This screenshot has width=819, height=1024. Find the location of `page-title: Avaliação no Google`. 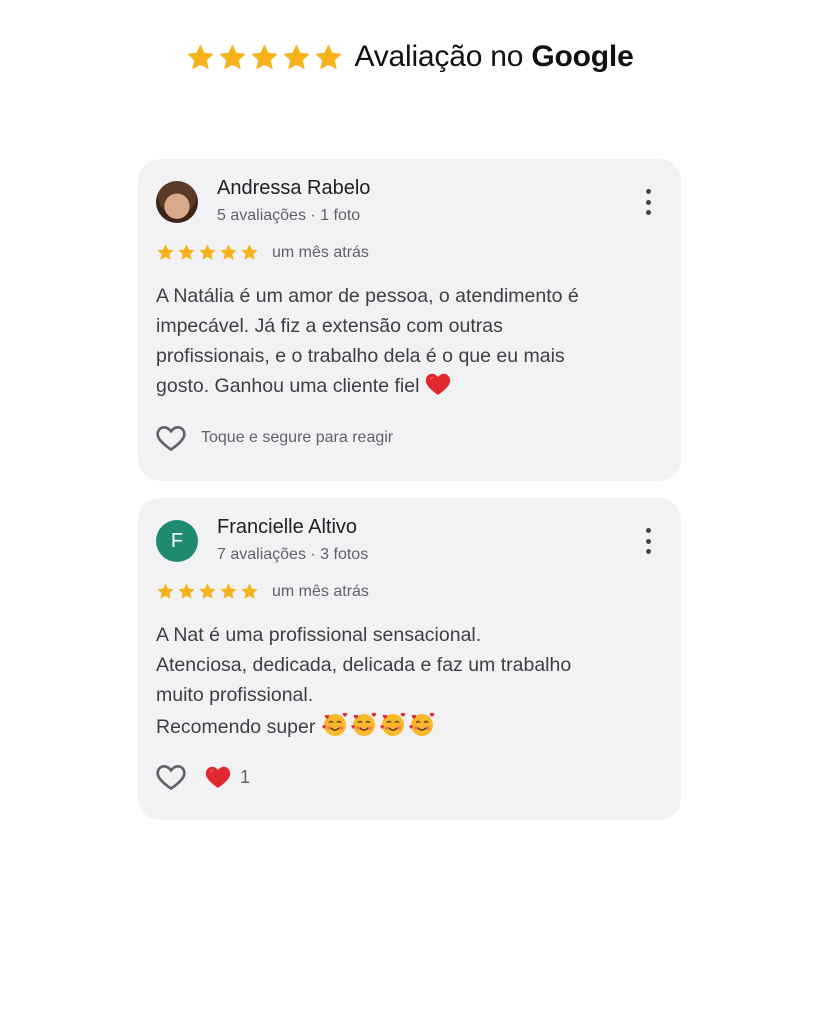

page-title: Avaliação no Google is located at coordinates (493, 57).